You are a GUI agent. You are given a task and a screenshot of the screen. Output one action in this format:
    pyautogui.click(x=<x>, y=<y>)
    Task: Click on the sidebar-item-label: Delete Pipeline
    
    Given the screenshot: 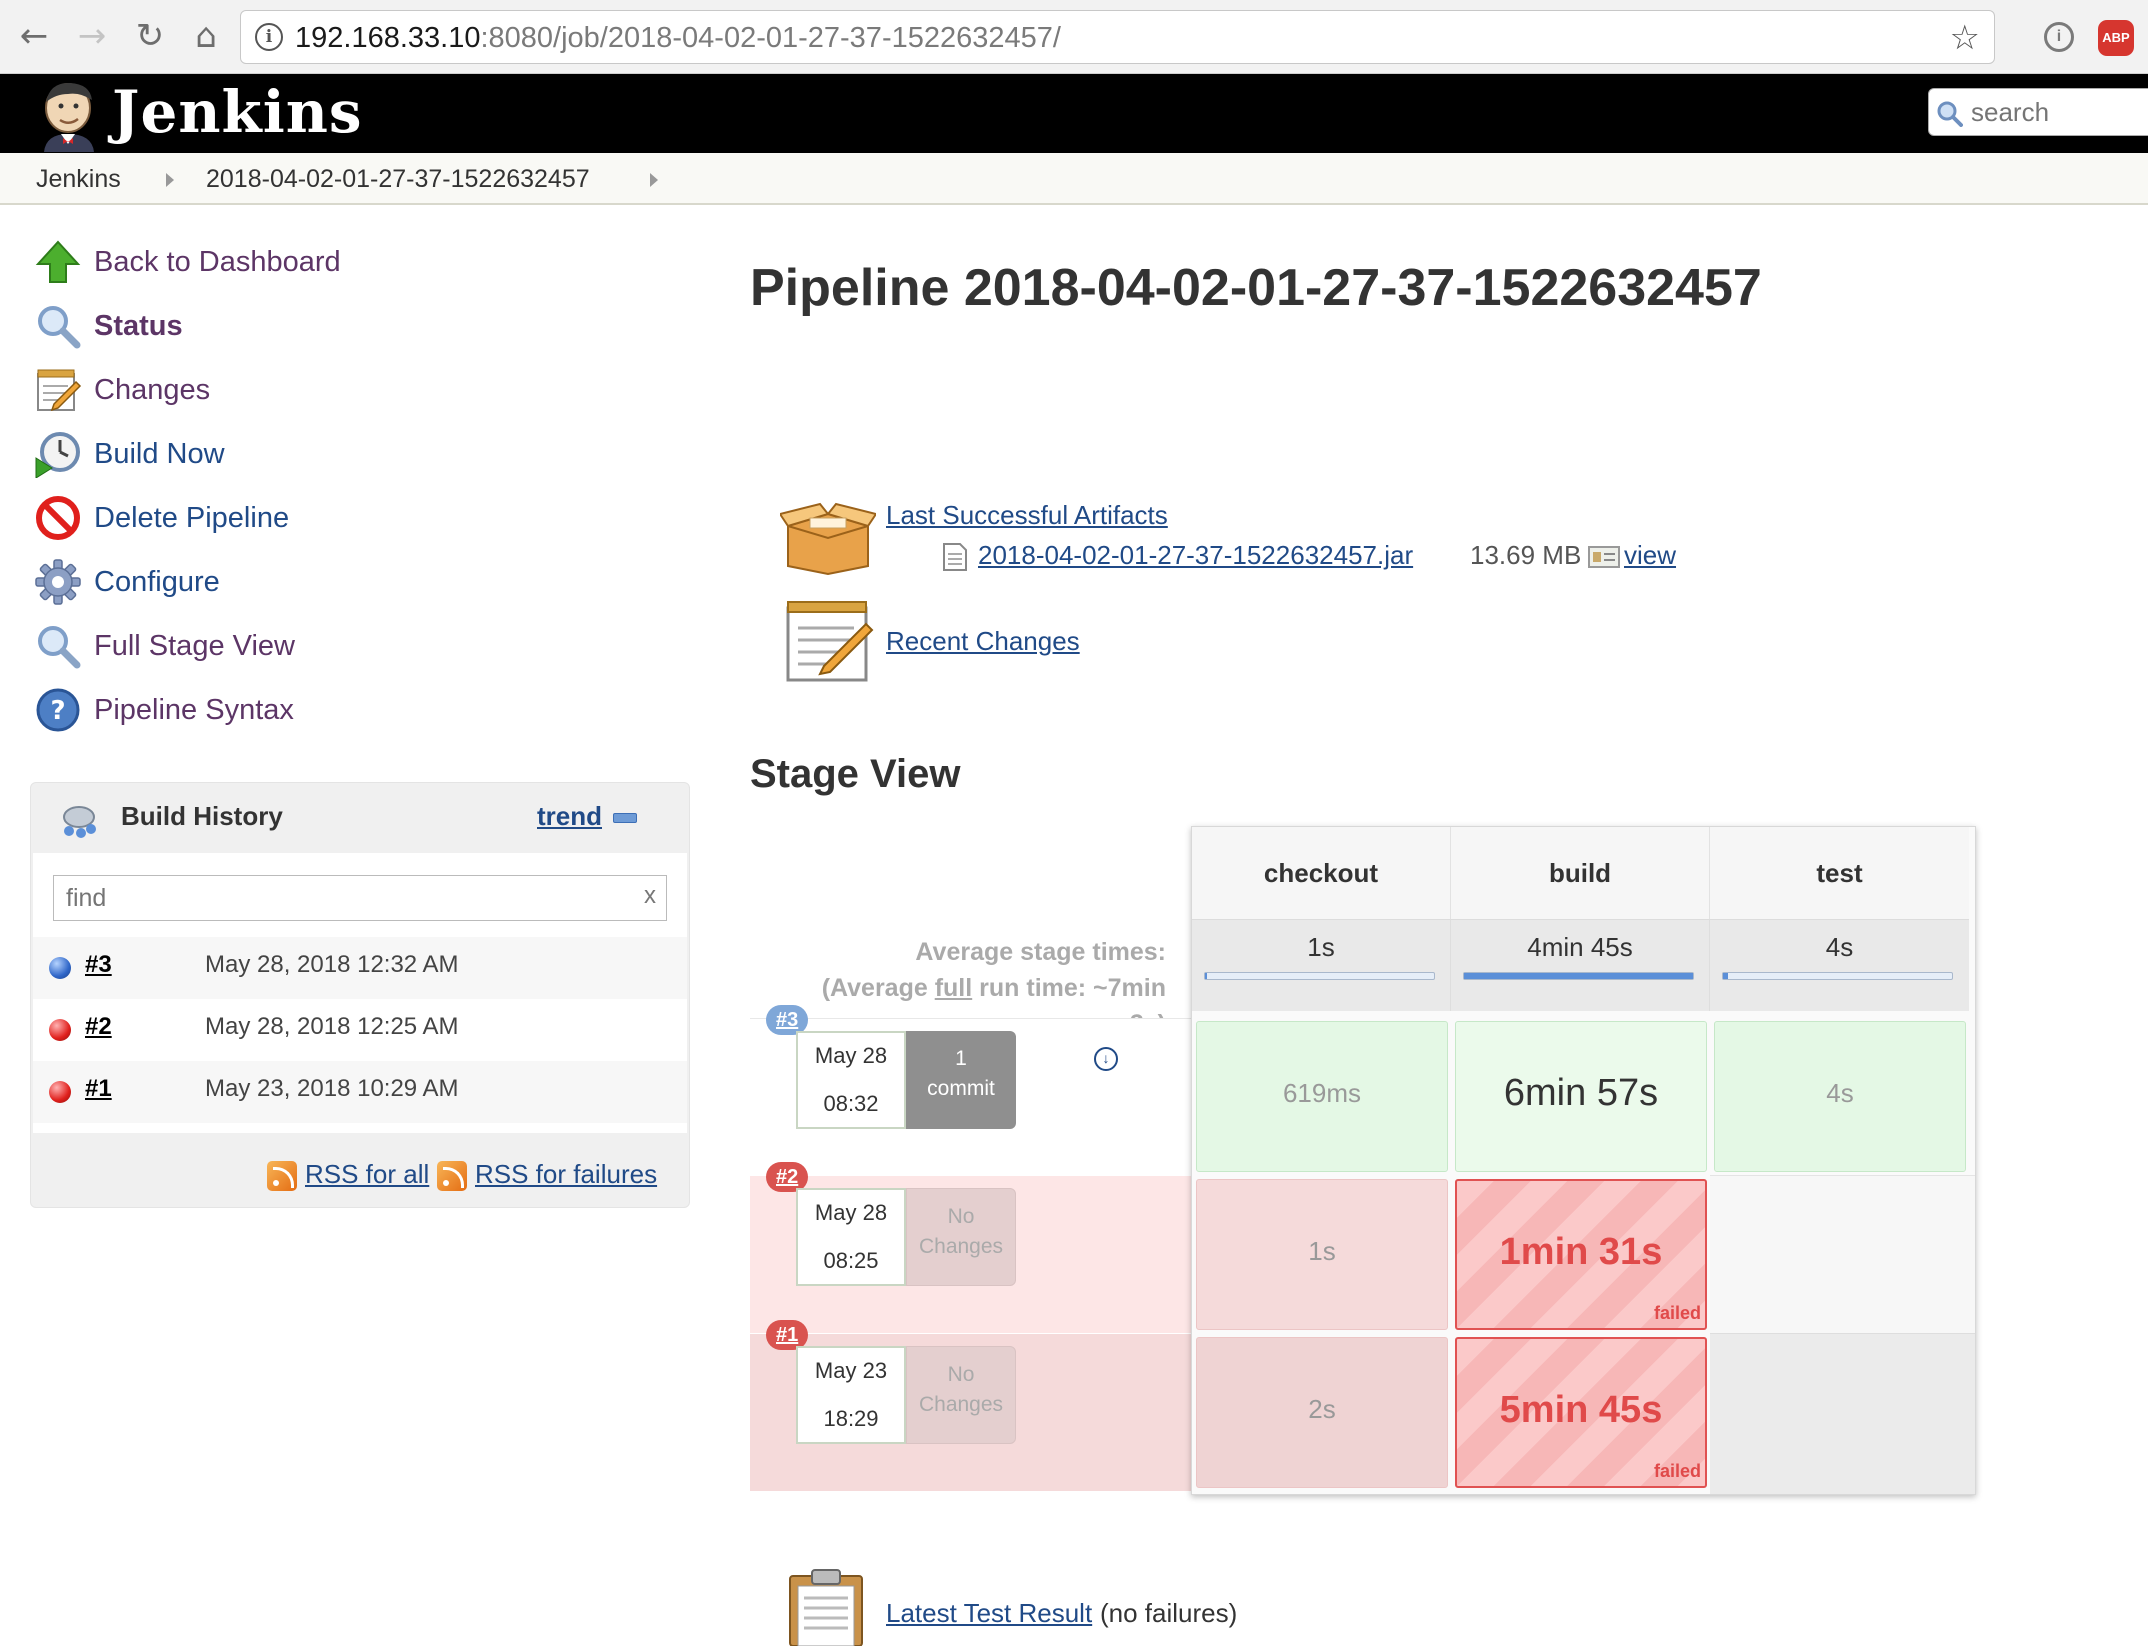 What is the action you would take?
    pyautogui.click(x=191, y=518)
    